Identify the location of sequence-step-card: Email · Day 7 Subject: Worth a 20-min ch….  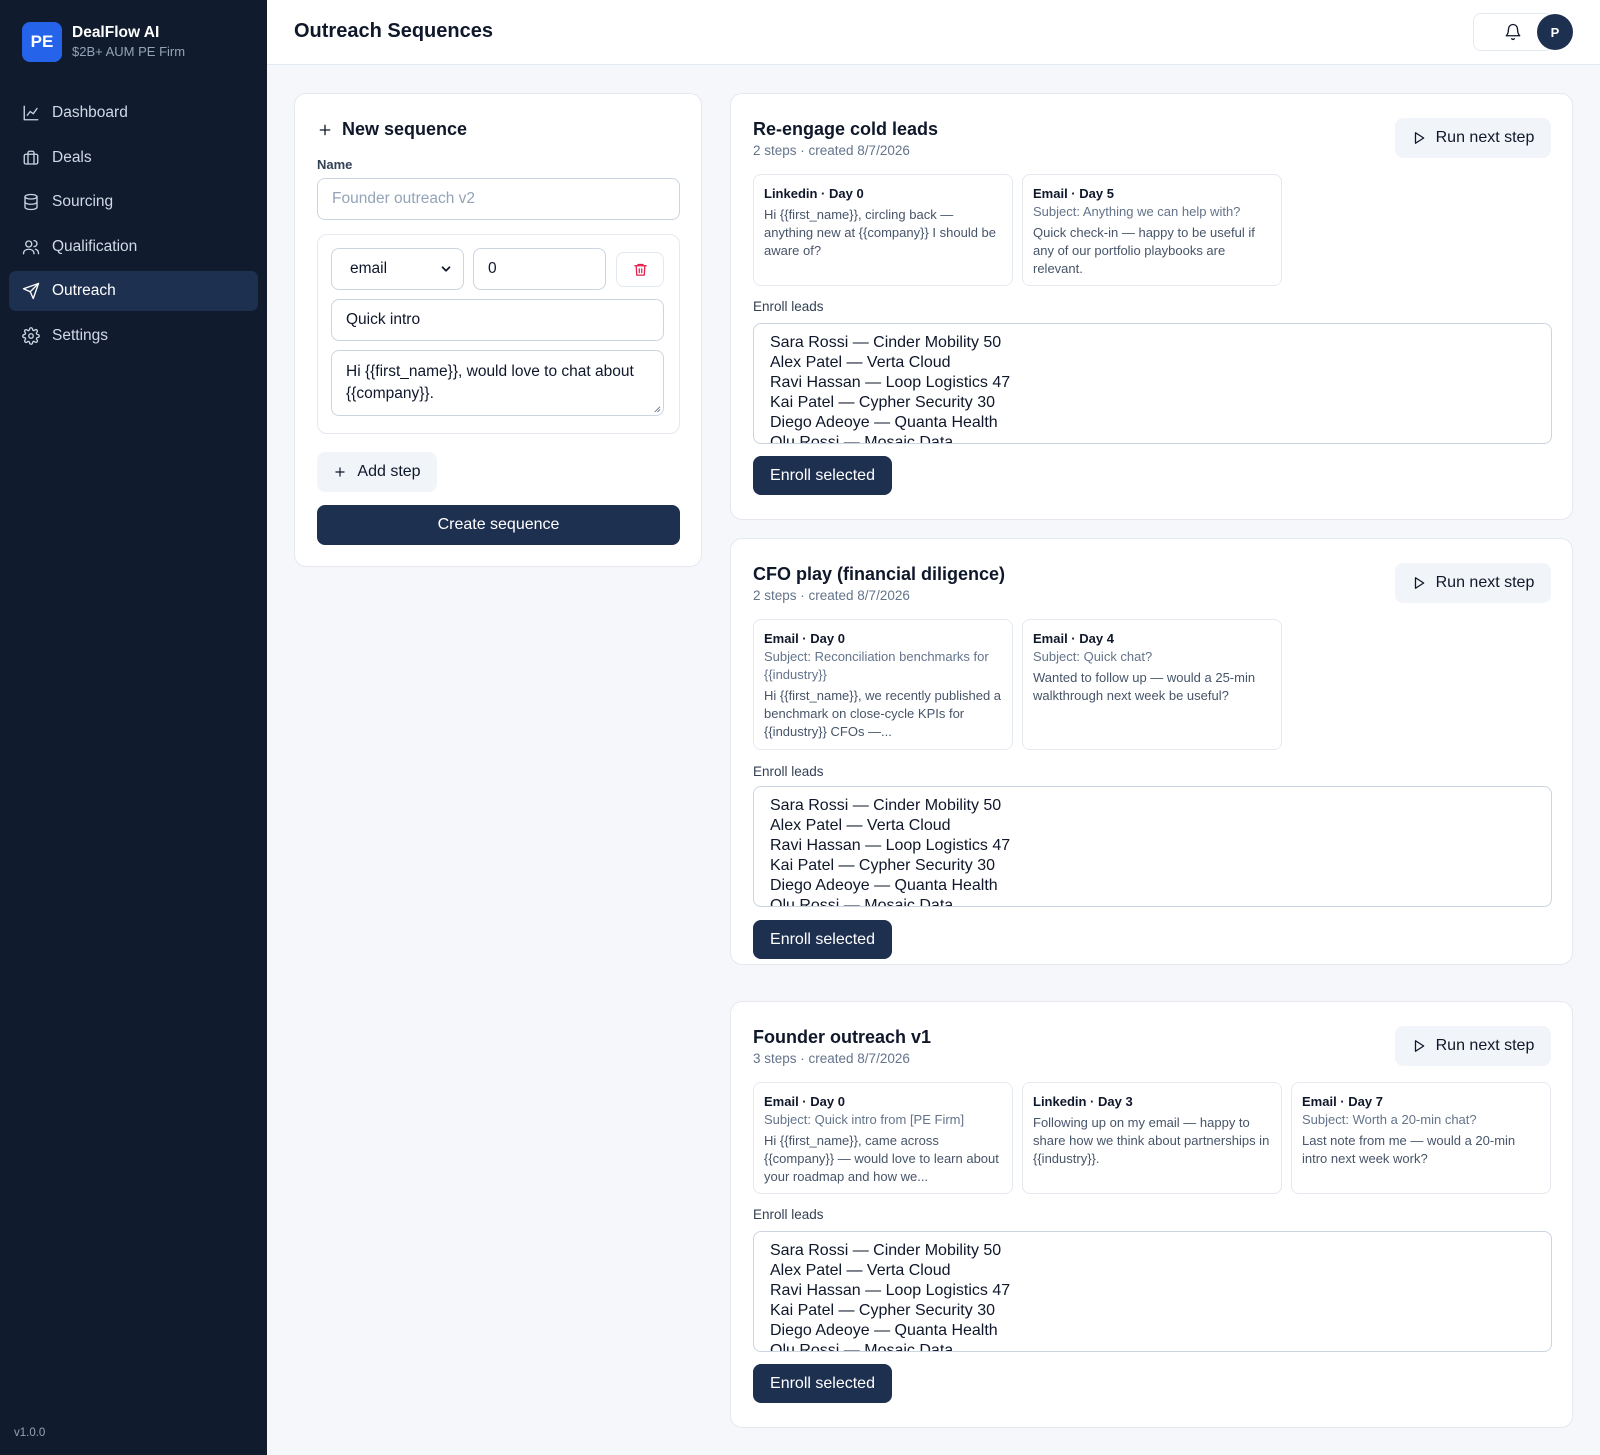
(1421, 1138).